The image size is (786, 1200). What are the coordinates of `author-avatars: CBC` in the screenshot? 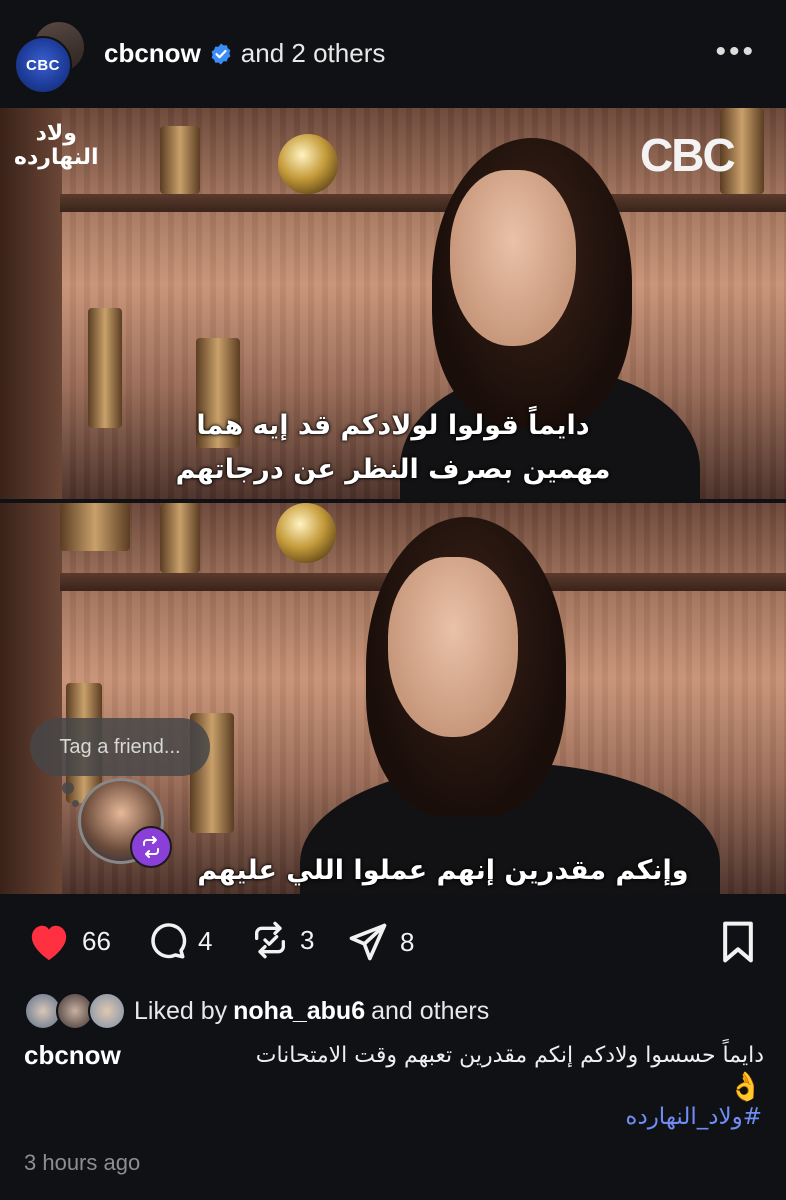 It's located at (48, 57).